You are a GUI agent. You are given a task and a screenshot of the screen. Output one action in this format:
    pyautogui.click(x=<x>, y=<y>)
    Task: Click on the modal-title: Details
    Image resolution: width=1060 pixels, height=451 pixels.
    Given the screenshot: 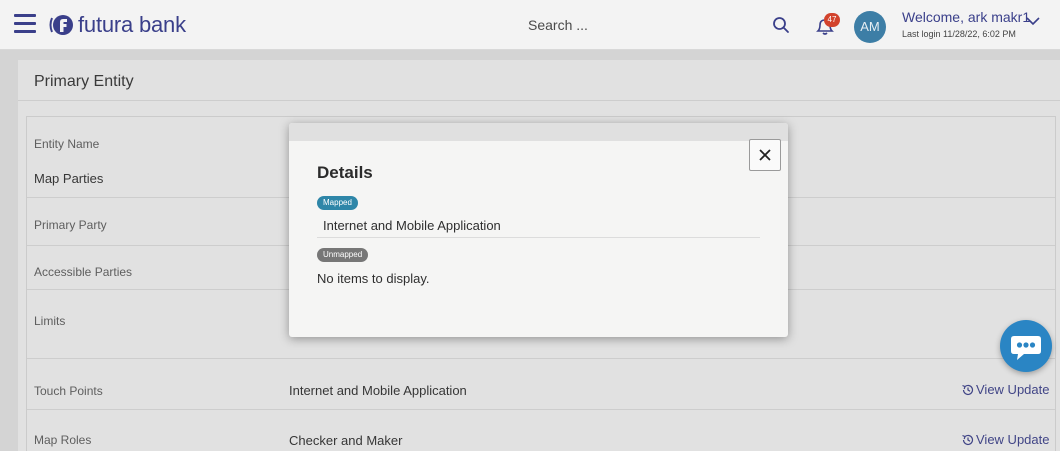 What is the action you would take?
    pyautogui.click(x=345, y=172)
    